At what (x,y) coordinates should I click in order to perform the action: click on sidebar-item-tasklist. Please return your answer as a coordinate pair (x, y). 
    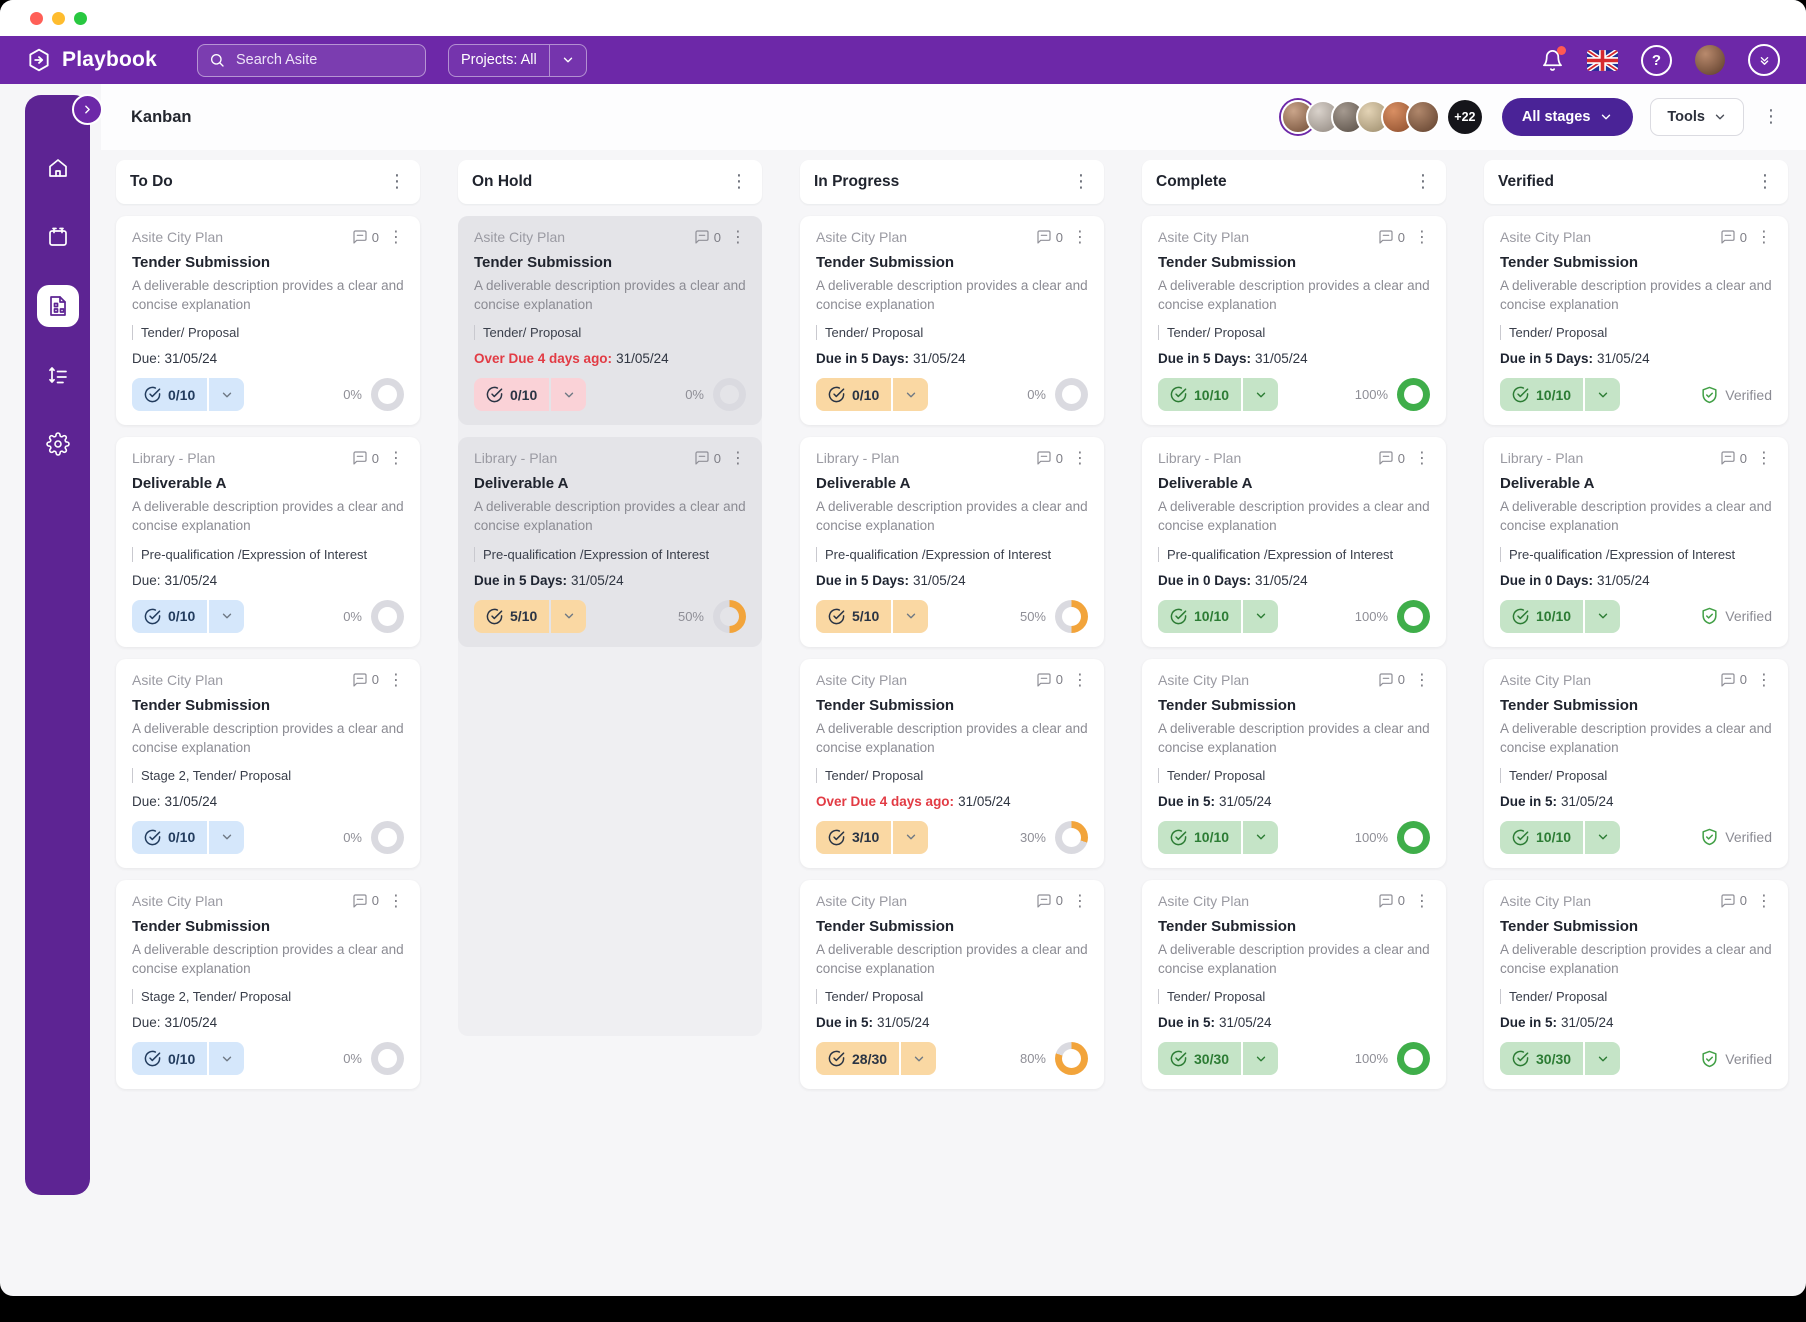
    Looking at the image, I should click on (58, 375).